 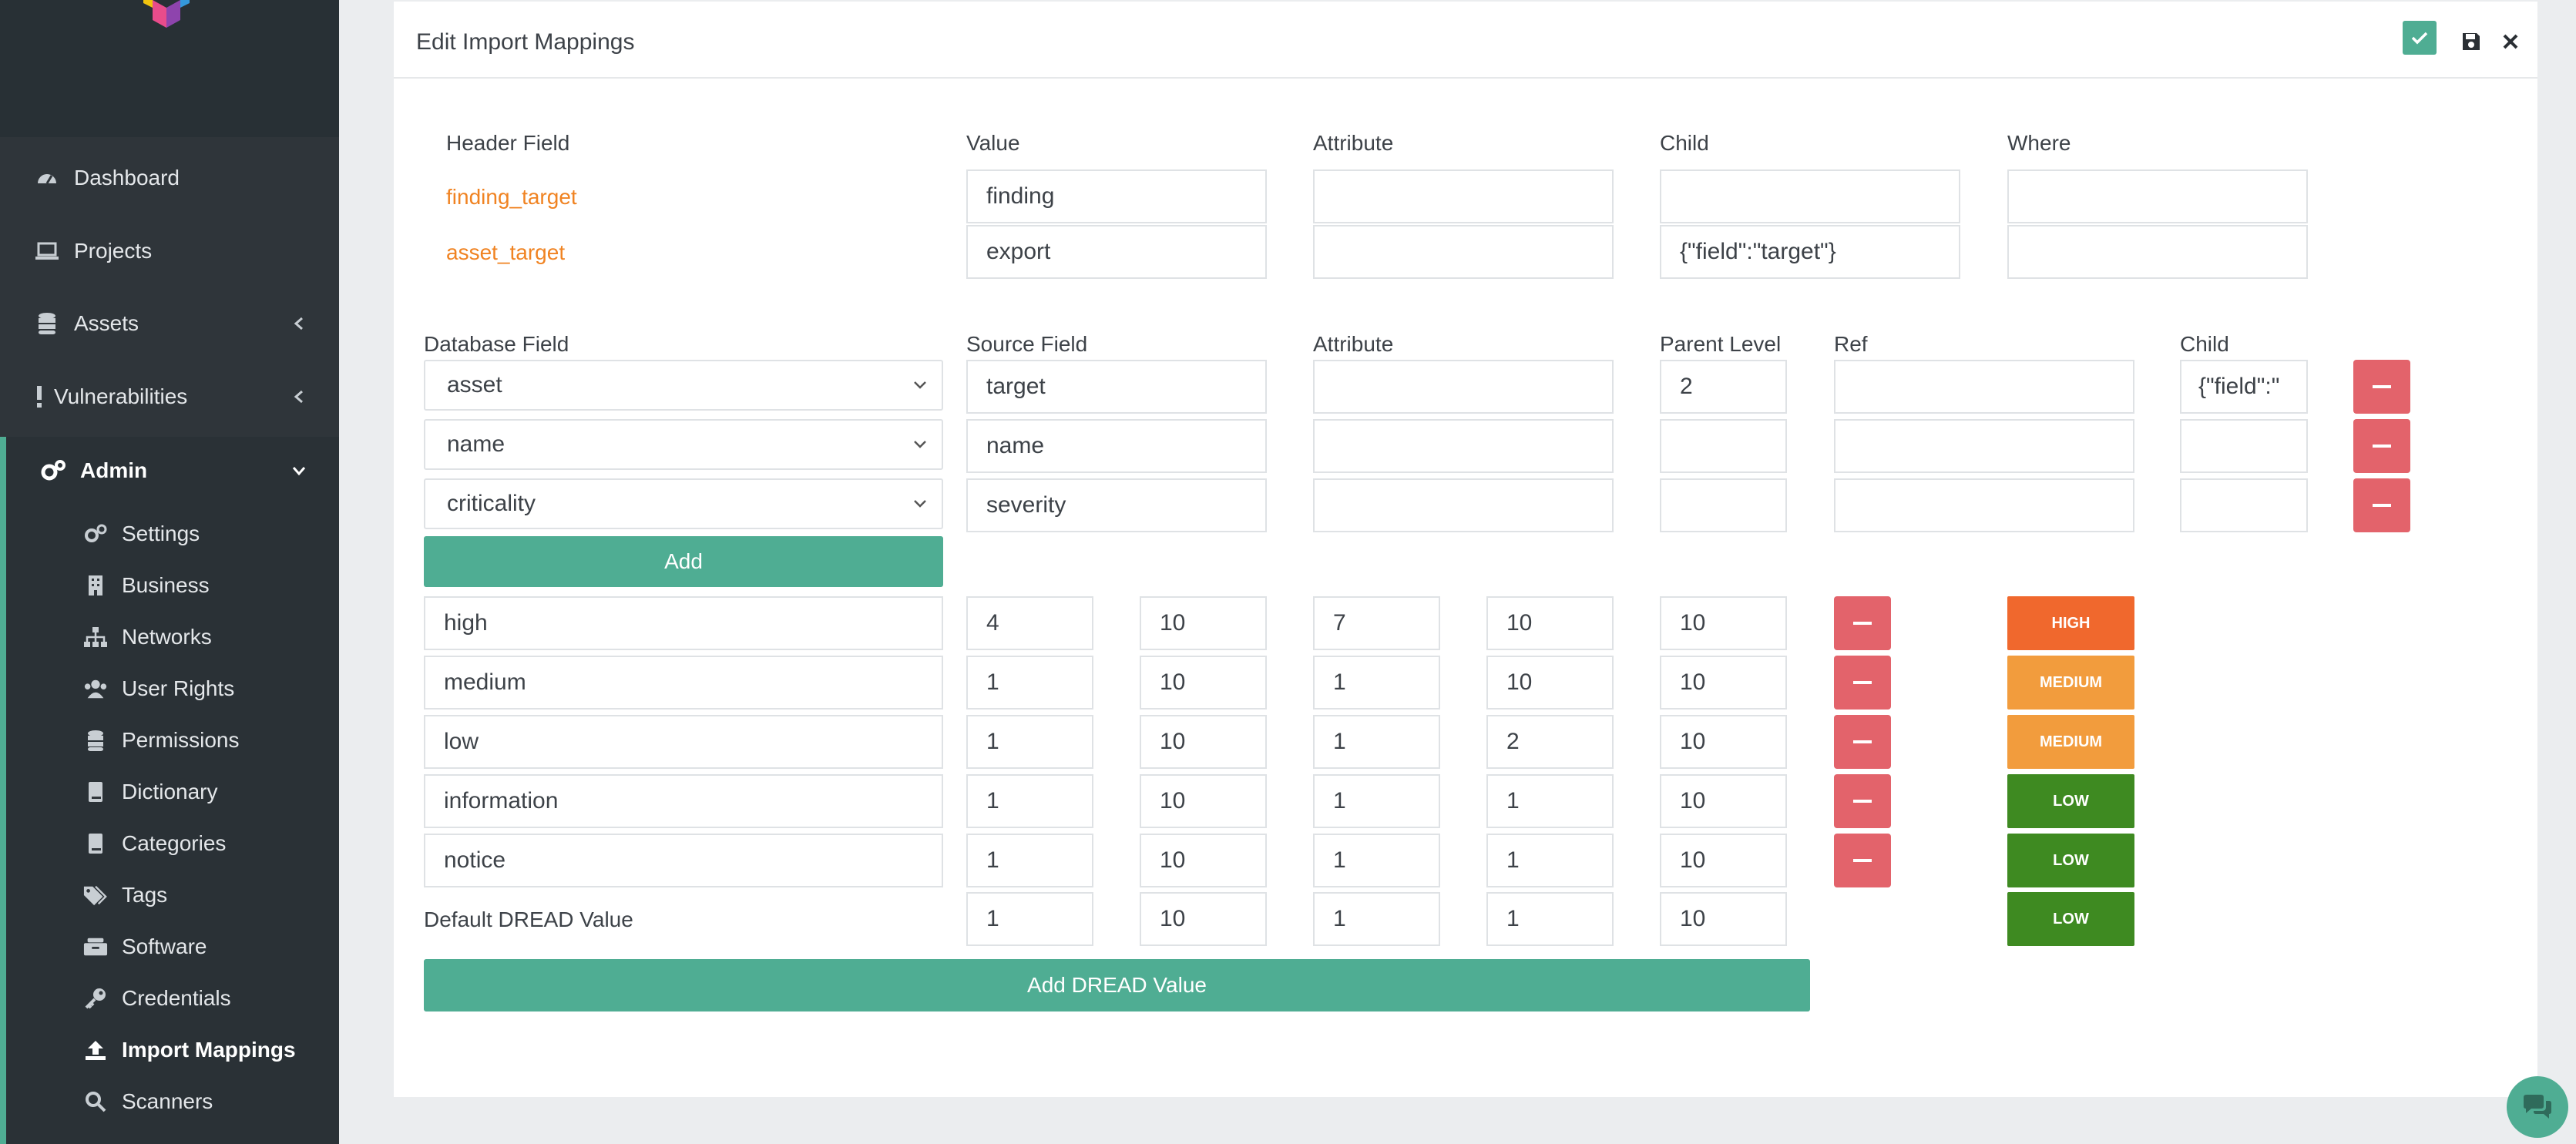 What do you see at coordinates (169, 947) in the screenshot?
I see `sidebar-item-software: Software` at bounding box center [169, 947].